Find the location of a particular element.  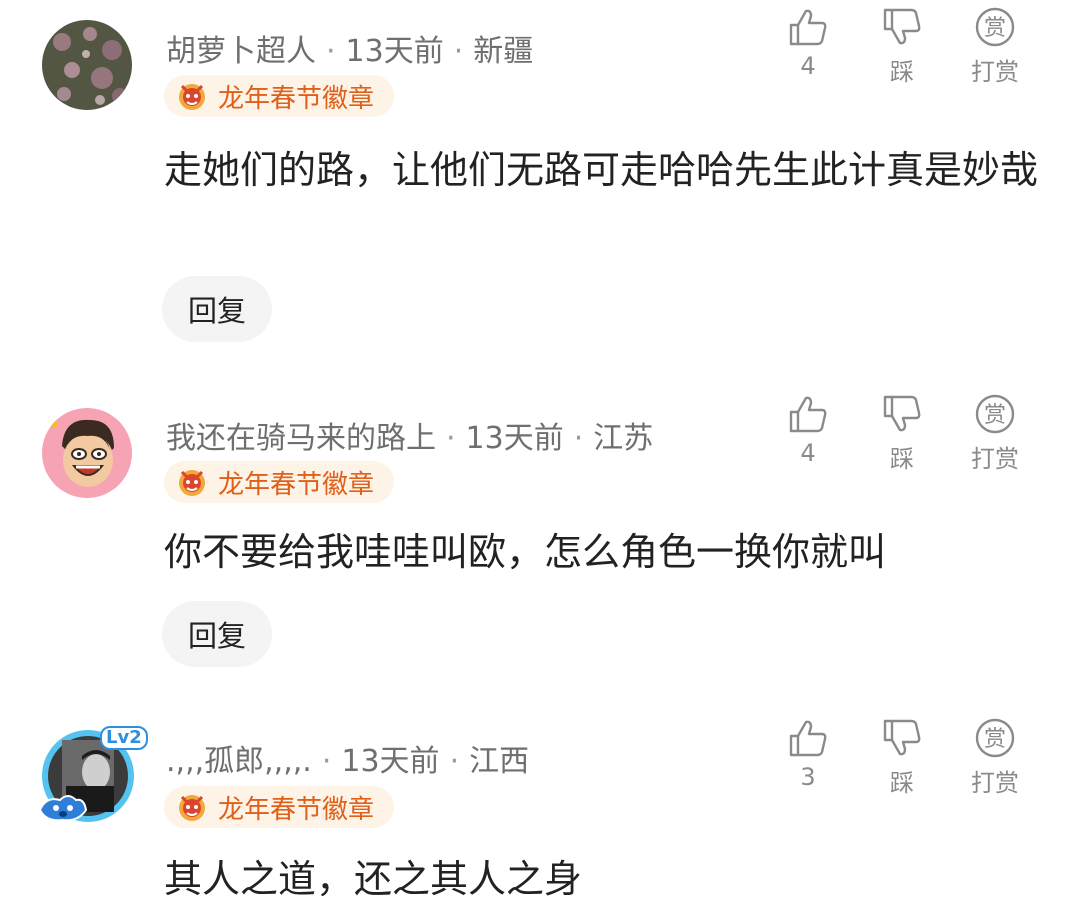

dislike-label: 踩 is located at coordinates (902, 783).